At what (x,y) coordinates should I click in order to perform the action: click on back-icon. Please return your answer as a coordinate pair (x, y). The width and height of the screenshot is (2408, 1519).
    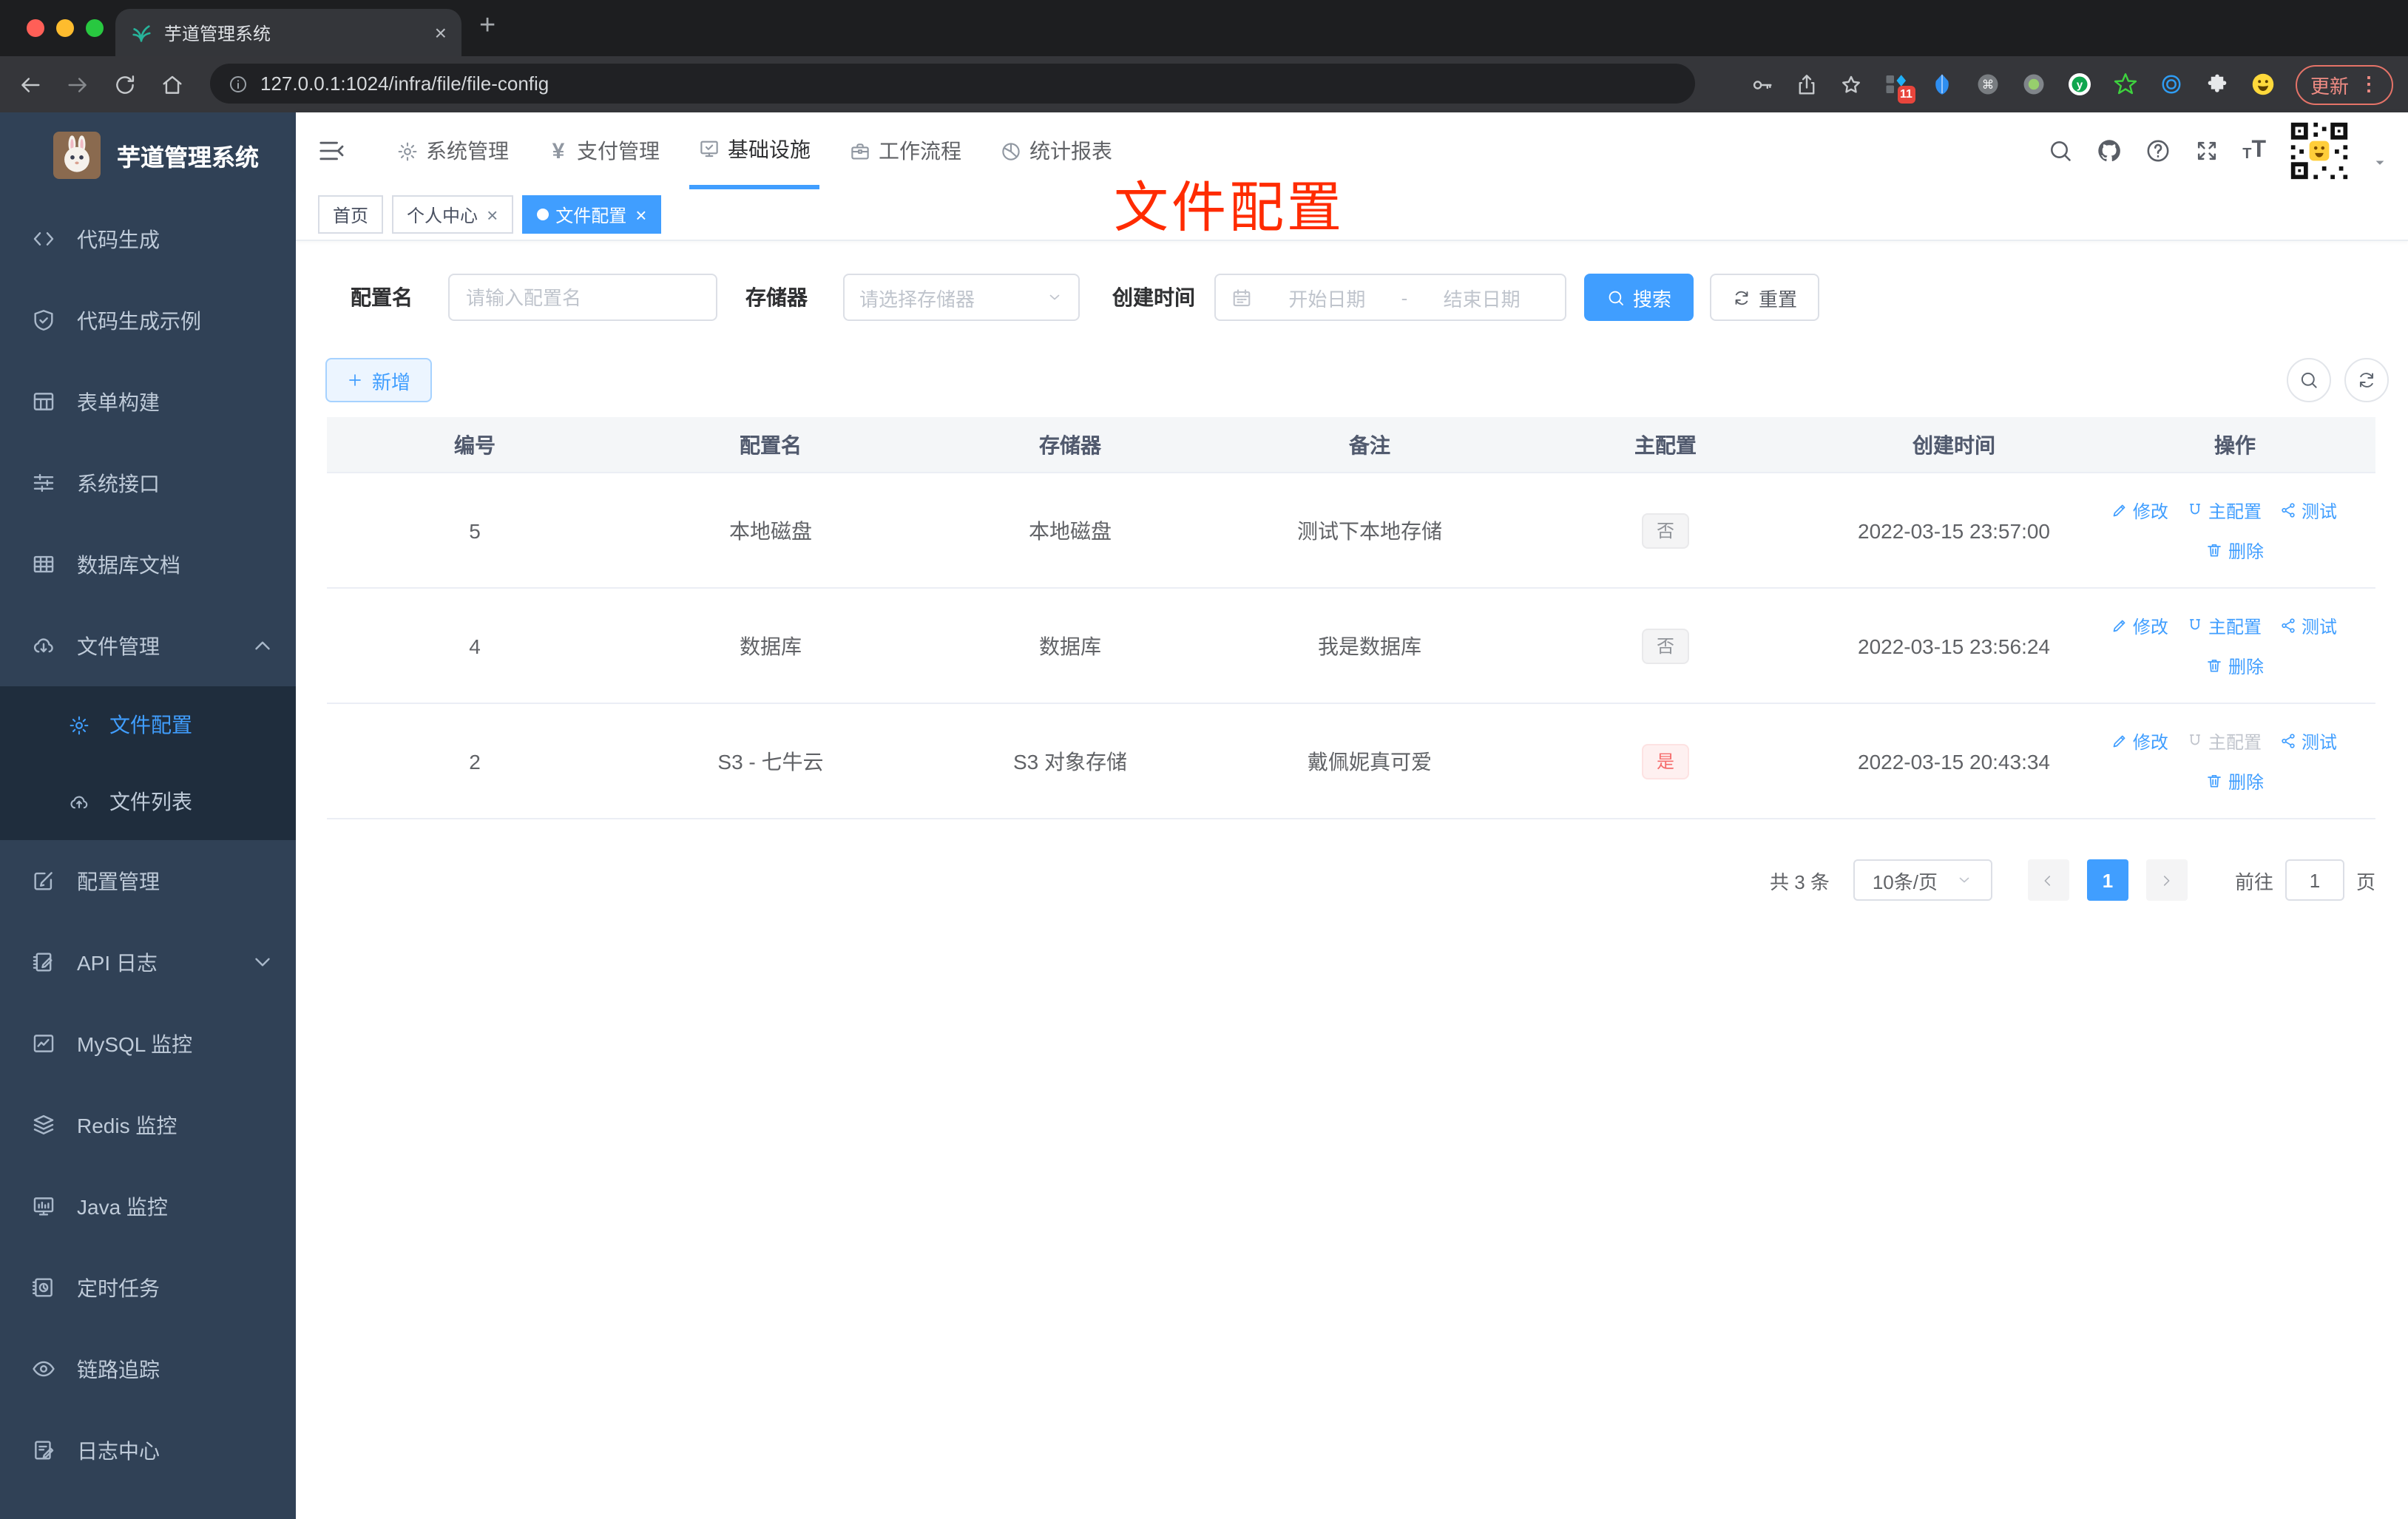
    Looking at the image, I should click on (30, 84).